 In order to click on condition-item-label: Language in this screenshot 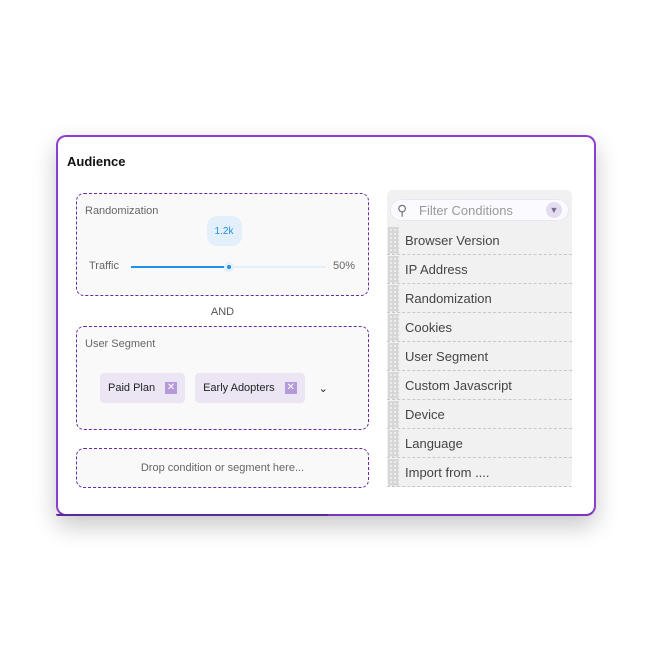, I will do `click(434, 443)`.